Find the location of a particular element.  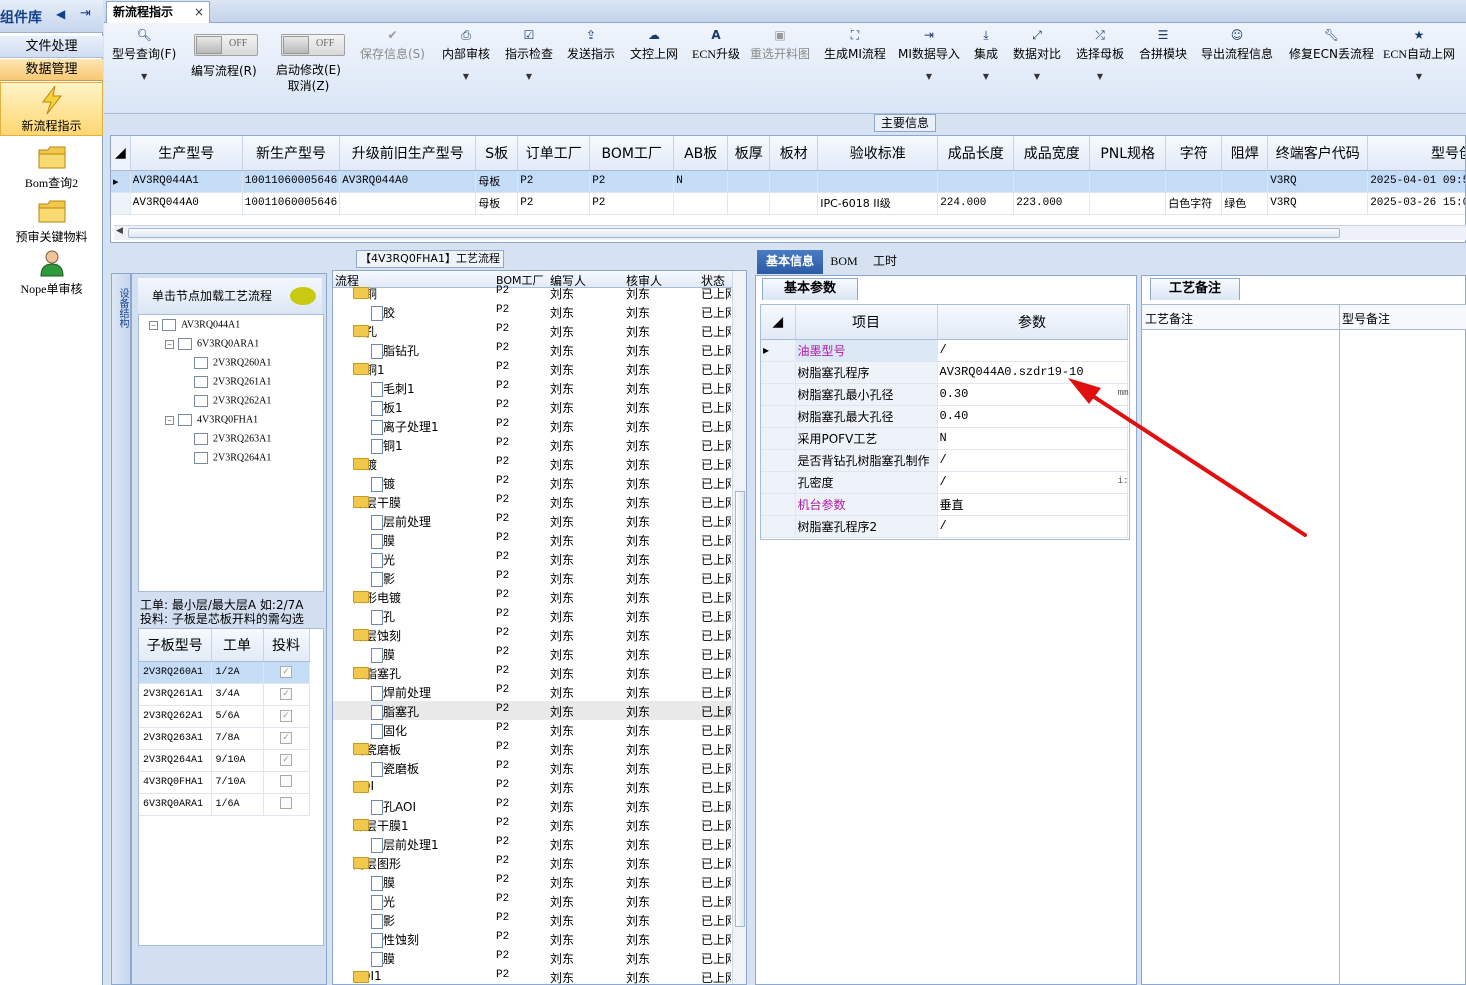

table-row: 2V3RQ260A1 1/2A ✓ is located at coordinates (224, 672).